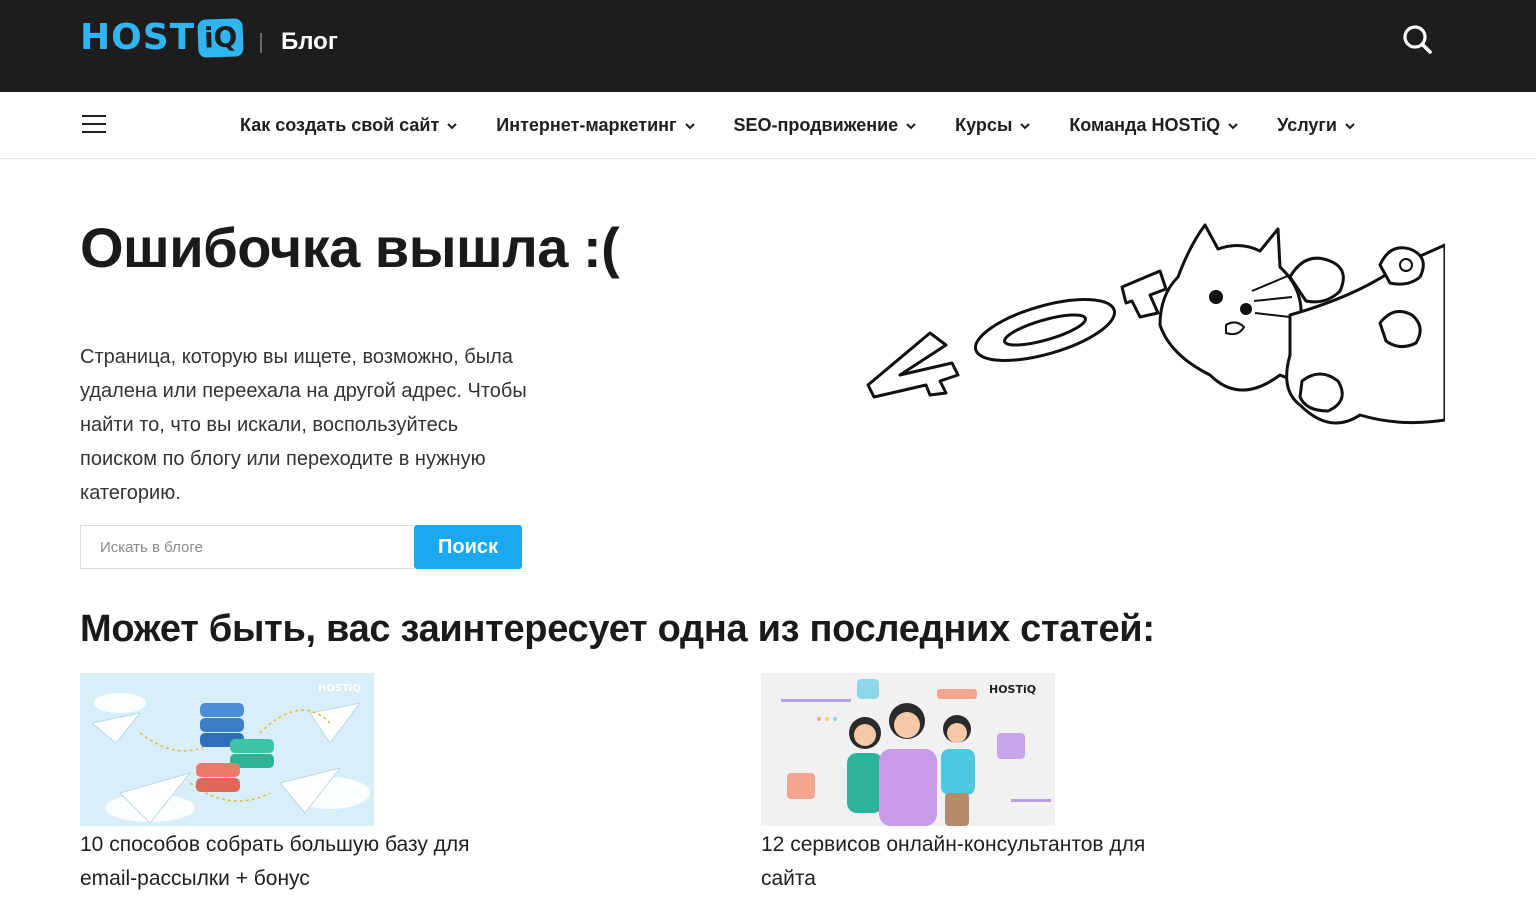 The image size is (1536, 911). Describe the element at coordinates (596, 125) in the screenshot. I see `nav-item-internet-marketing: Интернет-маркетинг` at that location.